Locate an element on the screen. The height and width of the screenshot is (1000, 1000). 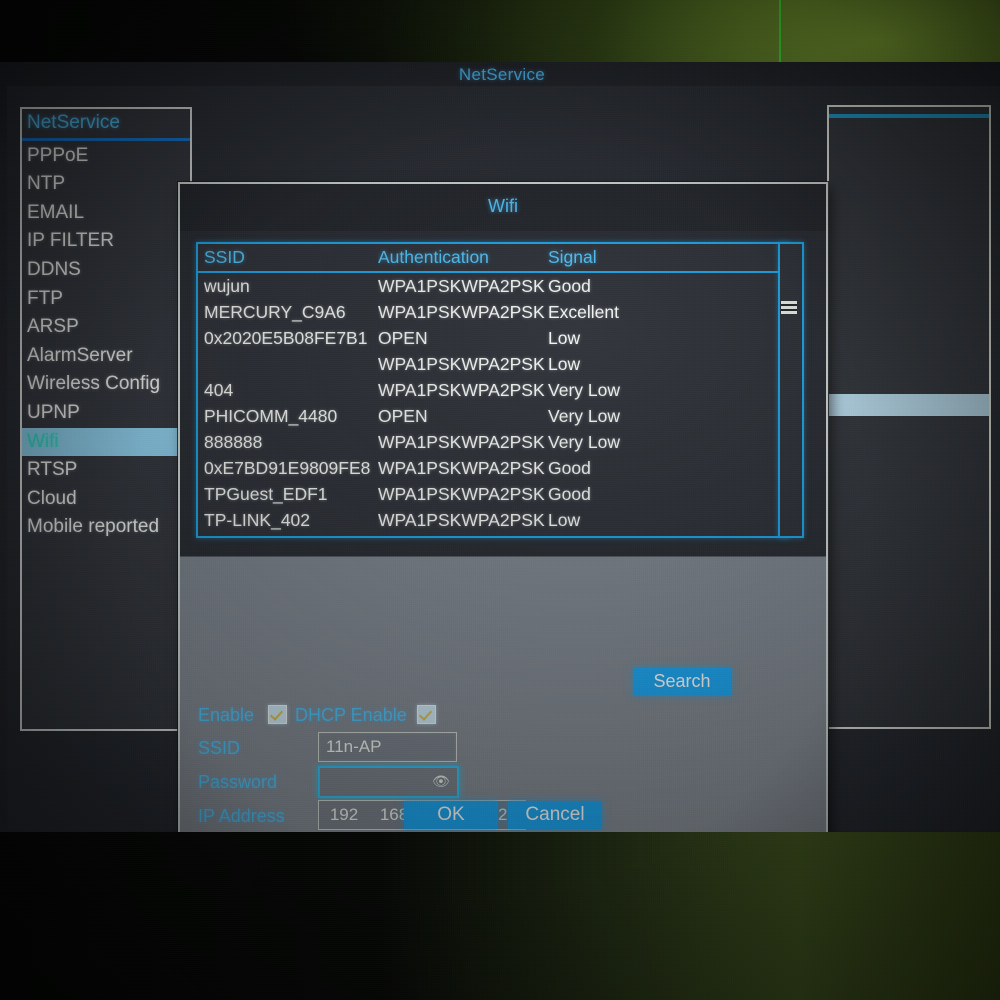
table-row: WPA1PSKWPA2PSK Low is located at coordinates (493, 364).